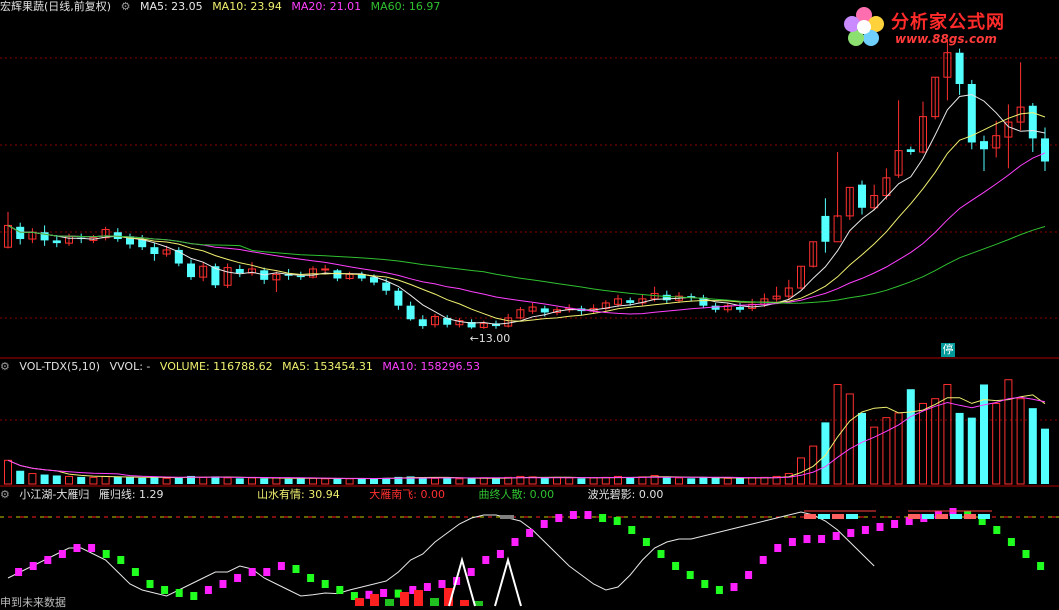 Image resolution: width=1059 pixels, height=610 pixels. What do you see at coordinates (946, 39) in the screenshot?
I see `logo-url: www.88gs.com` at bounding box center [946, 39].